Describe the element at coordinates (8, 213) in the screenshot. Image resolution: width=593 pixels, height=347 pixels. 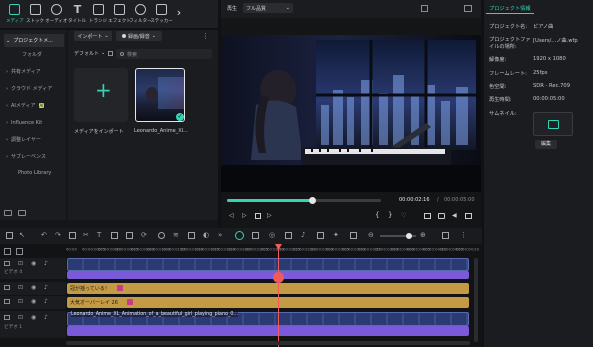
I see `new-folder-icon` at that location.